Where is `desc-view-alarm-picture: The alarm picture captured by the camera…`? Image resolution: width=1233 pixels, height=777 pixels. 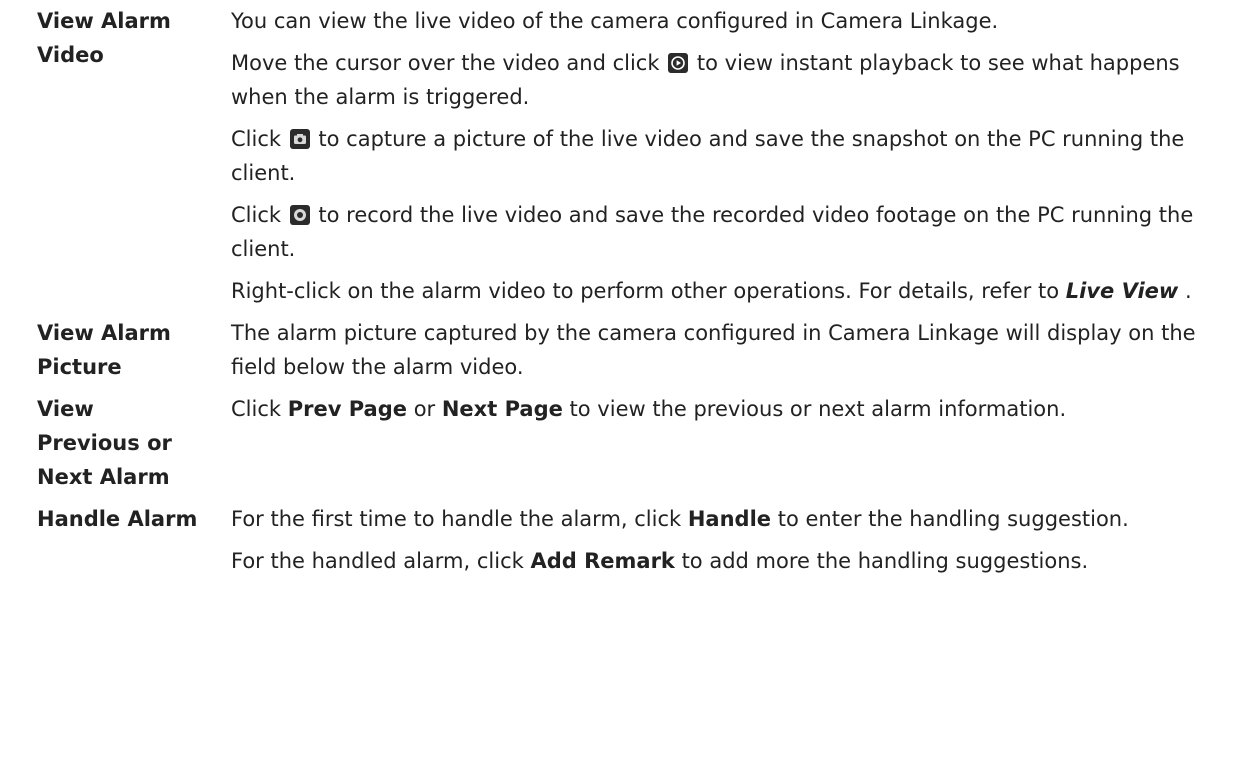 desc-view-alarm-picture: The alarm picture captured by the camera… is located at coordinates (729, 350).